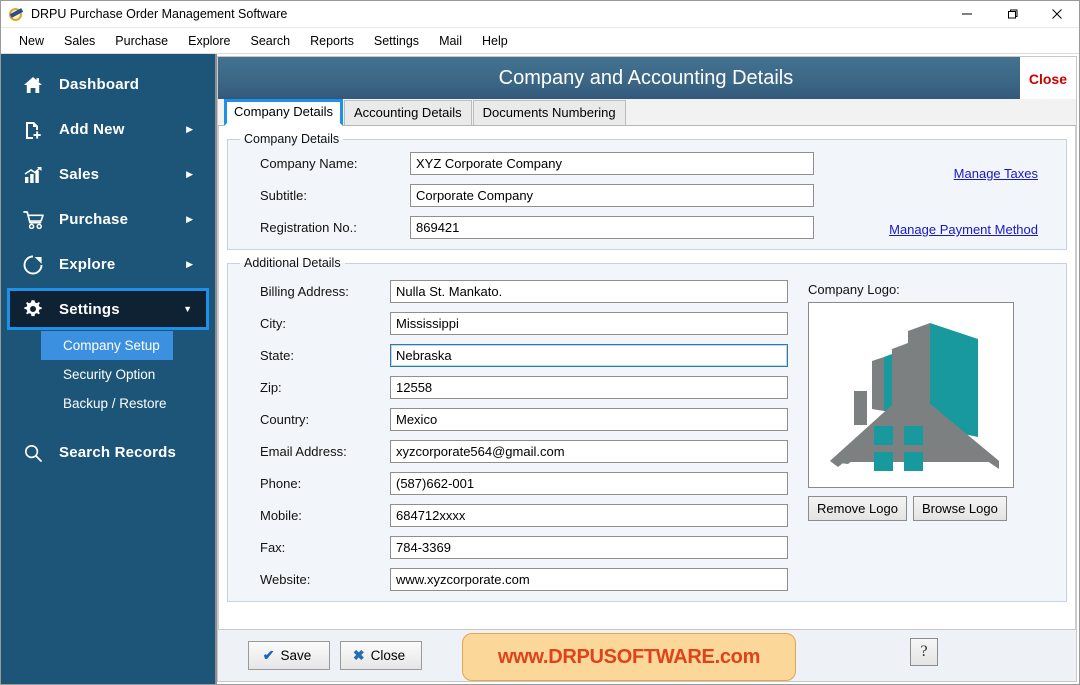  Describe the element at coordinates (94, 219) in the screenshot. I see `sidebar-item-label: Purchase` at that location.